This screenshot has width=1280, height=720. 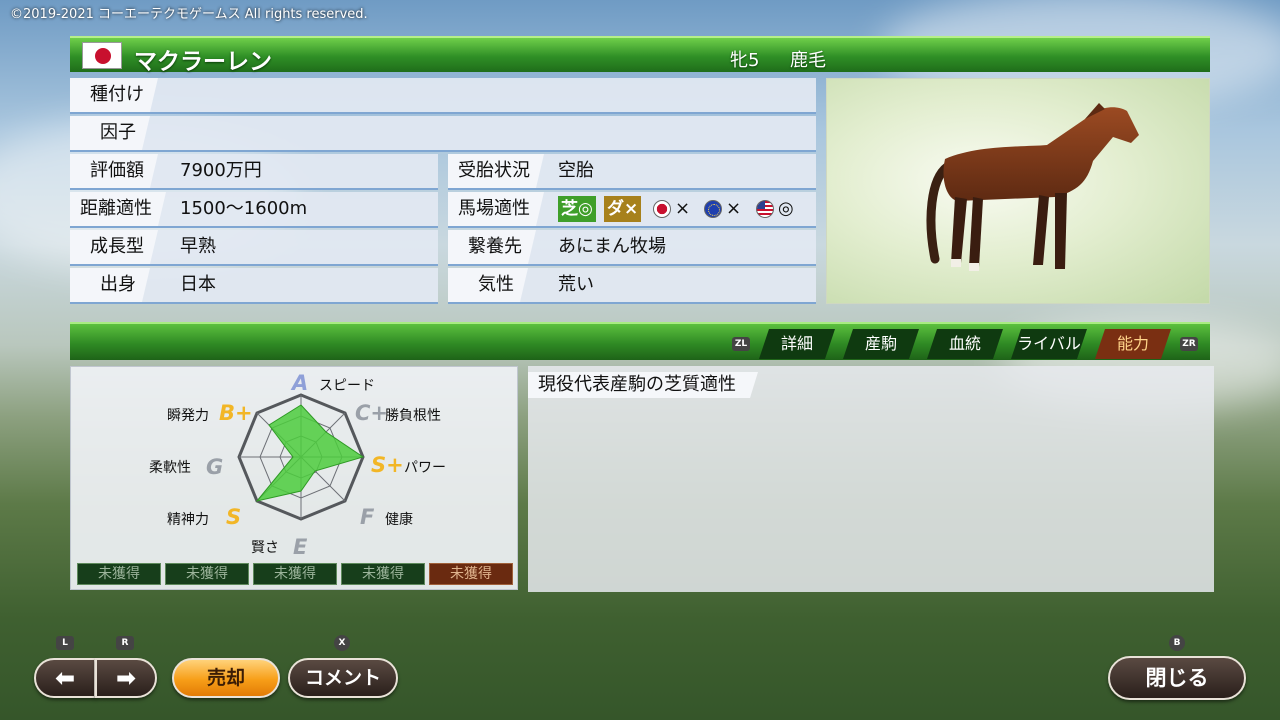 I want to click on grade-guts: C+, so click(x=372, y=413).